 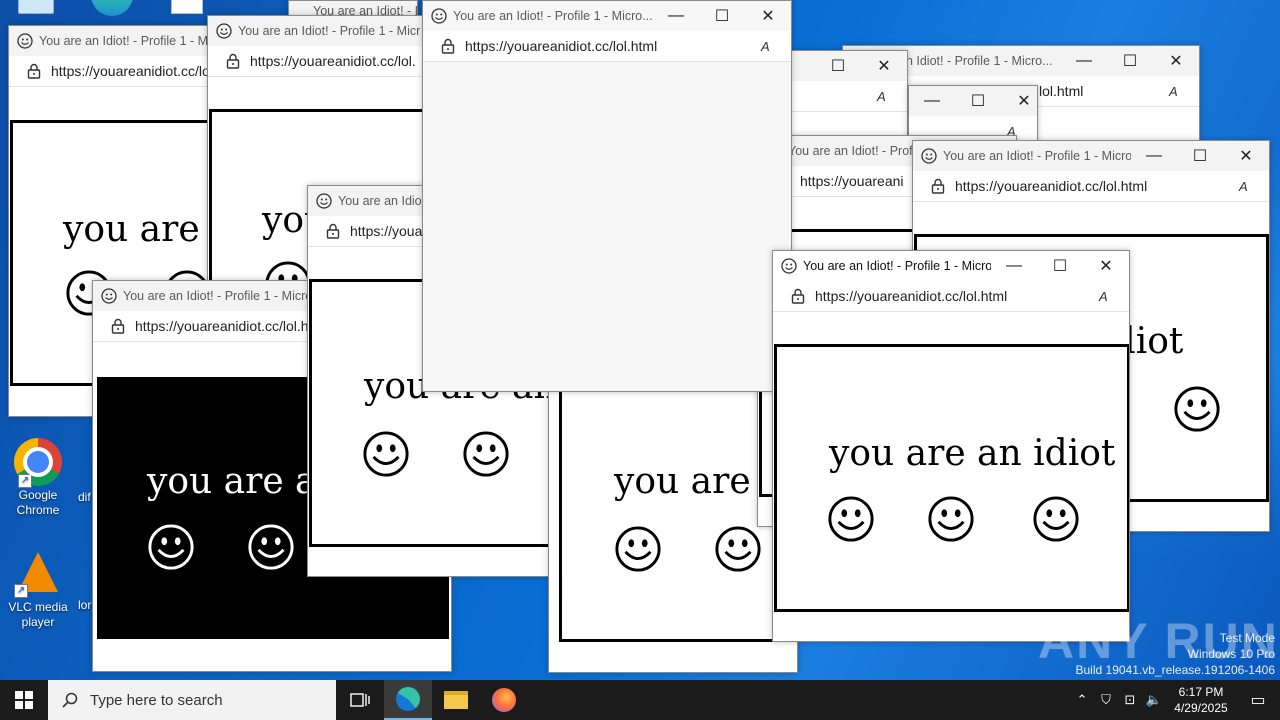 What do you see at coordinates (1082, 700) in the screenshot?
I see `chevron-up-icon: ⌃` at bounding box center [1082, 700].